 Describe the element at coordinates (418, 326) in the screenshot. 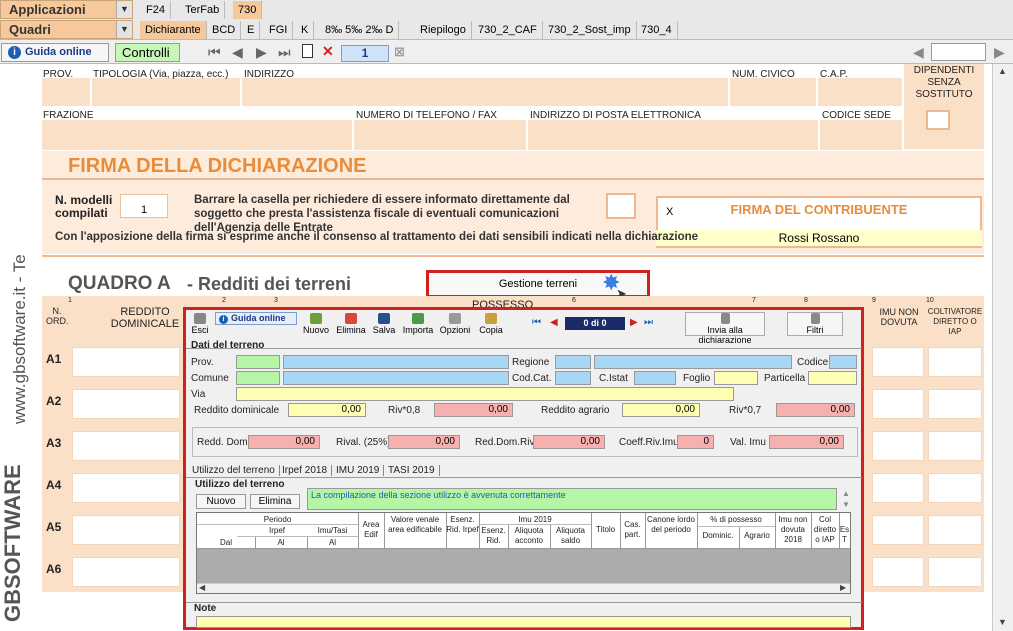

I see `importa-button: Importa` at that location.